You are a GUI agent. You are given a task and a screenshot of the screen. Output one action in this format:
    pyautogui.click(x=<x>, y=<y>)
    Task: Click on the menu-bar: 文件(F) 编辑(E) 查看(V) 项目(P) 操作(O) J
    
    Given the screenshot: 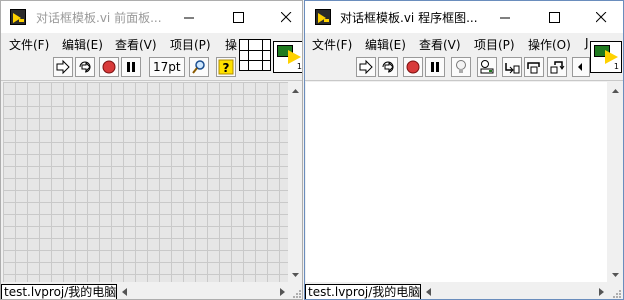 What is the action you would take?
    pyautogui.click(x=464, y=43)
    